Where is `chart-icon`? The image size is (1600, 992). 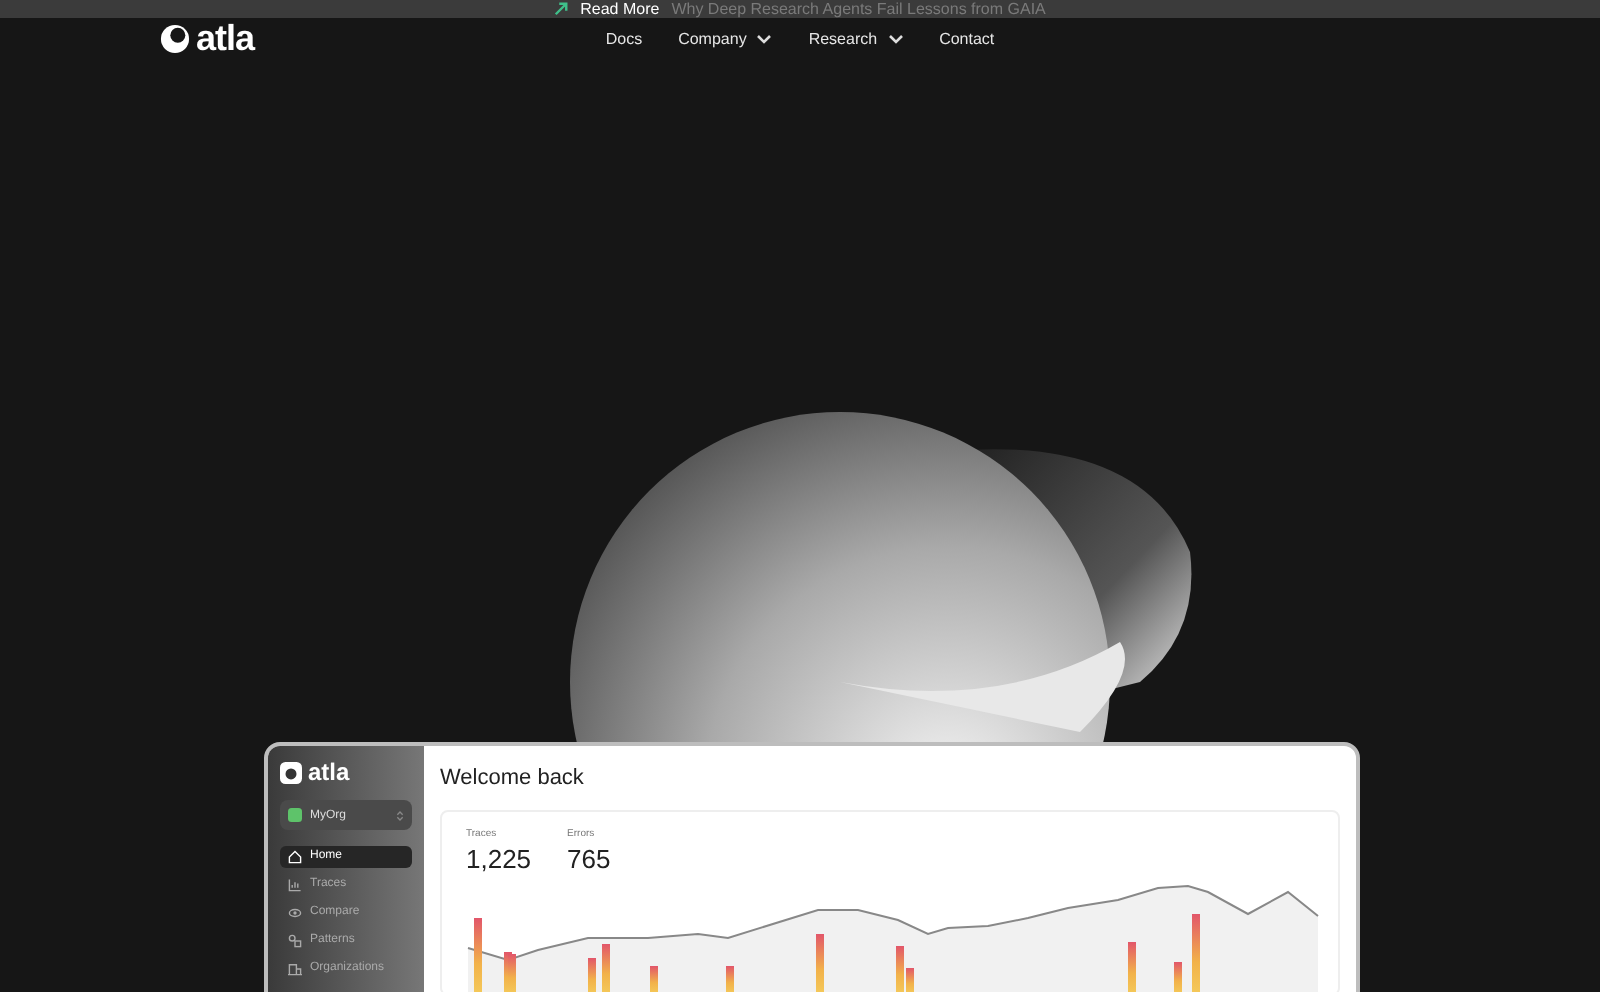
chart-icon is located at coordinates (295, 885).